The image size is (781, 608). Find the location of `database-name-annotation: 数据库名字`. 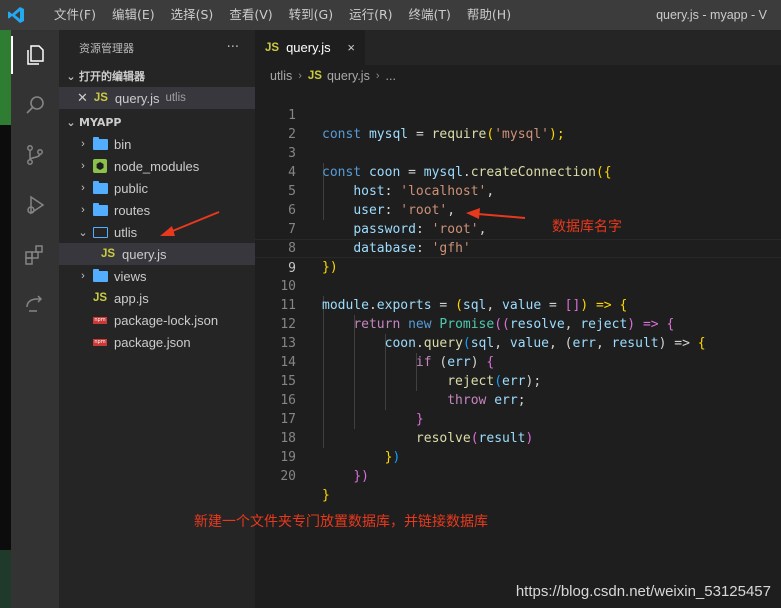

database-name-annotation: 数据库名字 is located at coordinates (587, 227).